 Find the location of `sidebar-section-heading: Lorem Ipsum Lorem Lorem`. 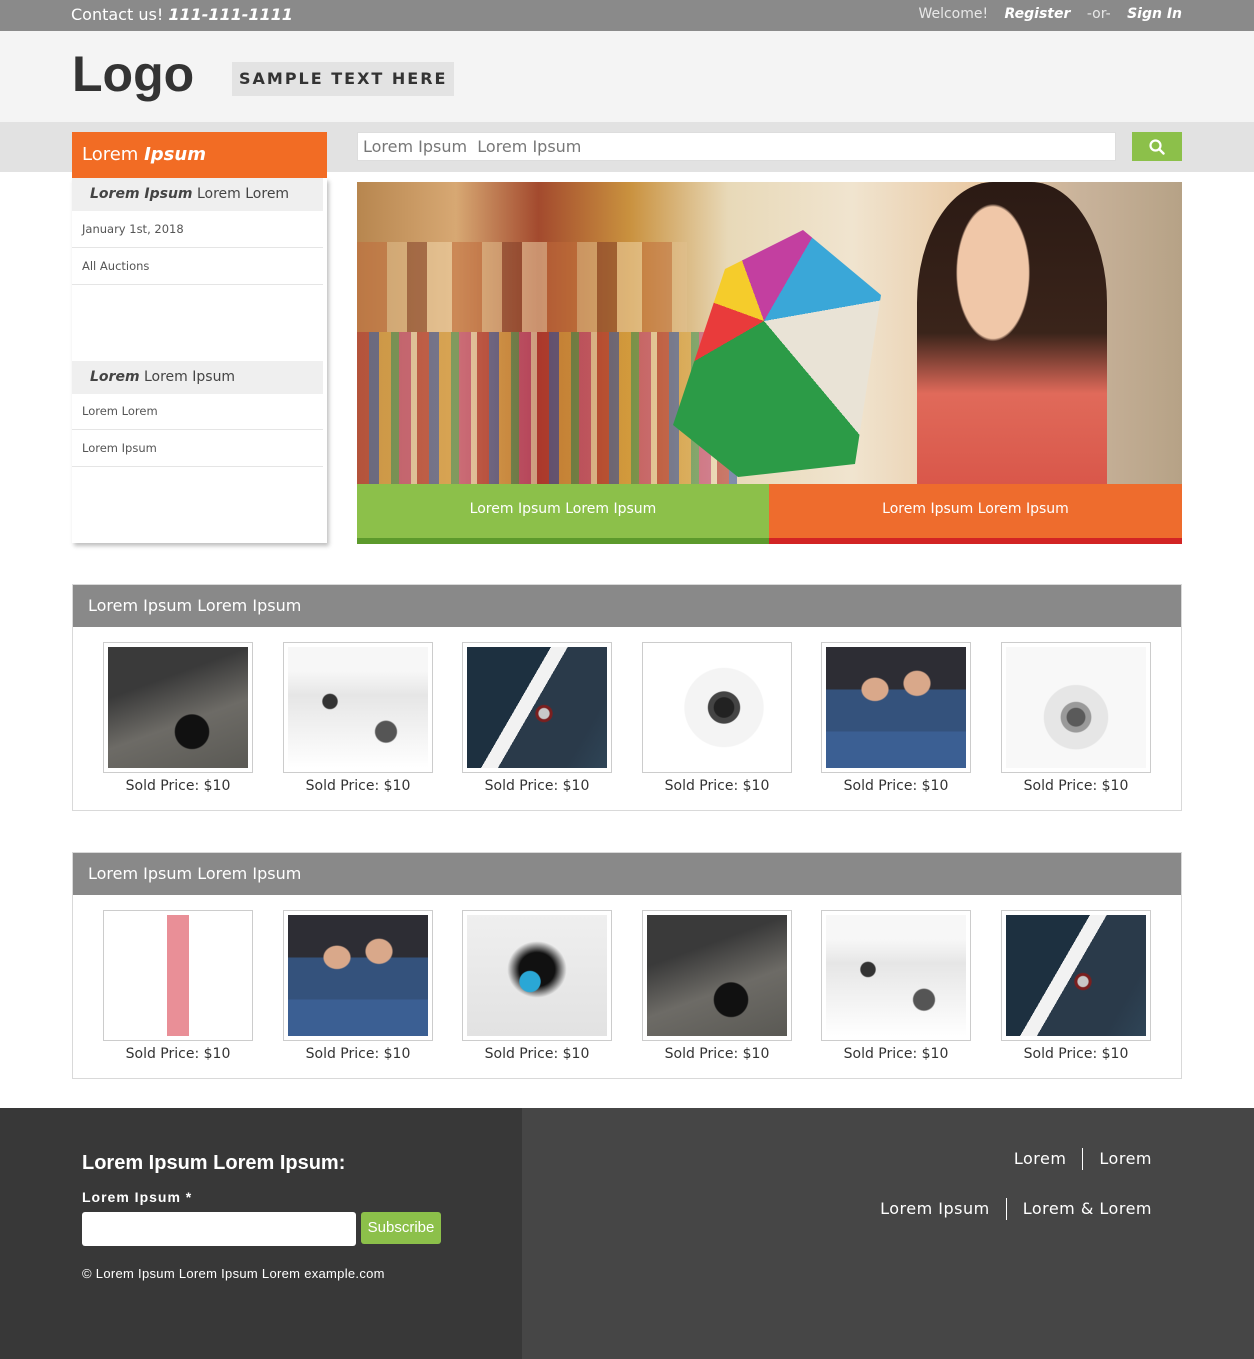

sidebar-section-heading: Lorem Ipsum Lorem Lorem is located at coordinates (197, 194).